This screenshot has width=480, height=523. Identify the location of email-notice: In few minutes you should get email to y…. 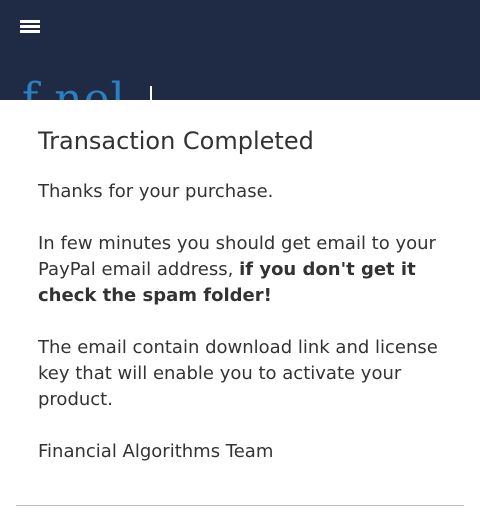
(243, 270).